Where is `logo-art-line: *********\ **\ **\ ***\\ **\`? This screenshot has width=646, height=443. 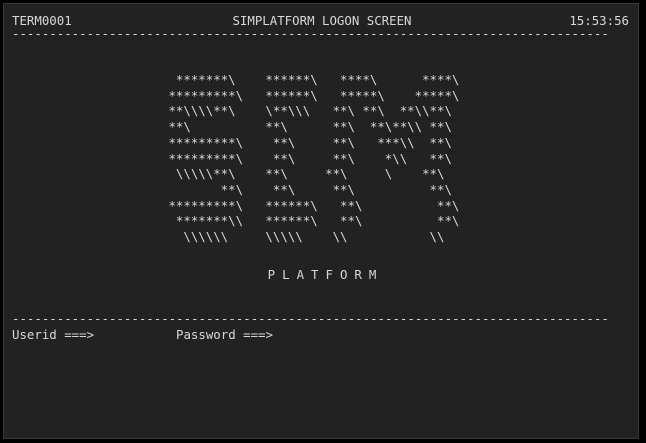 logo-art-line: *********\ **\ **\ ***\\ **\ is located at coordinates (306, 142).